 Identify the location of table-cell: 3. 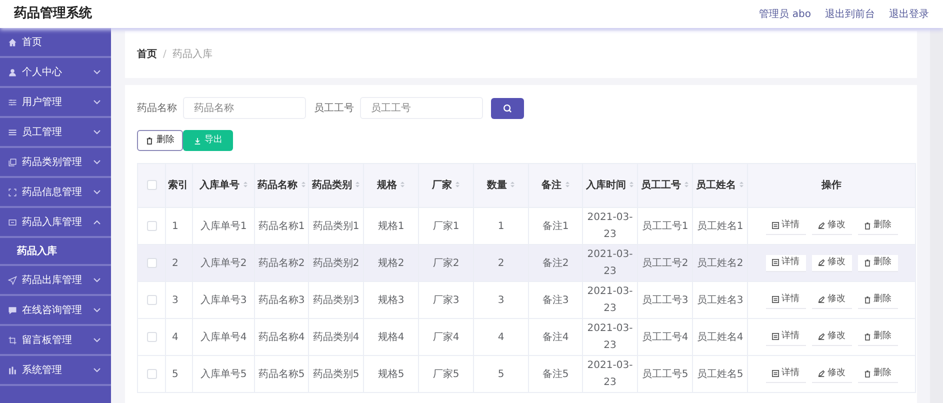
(501, 300).